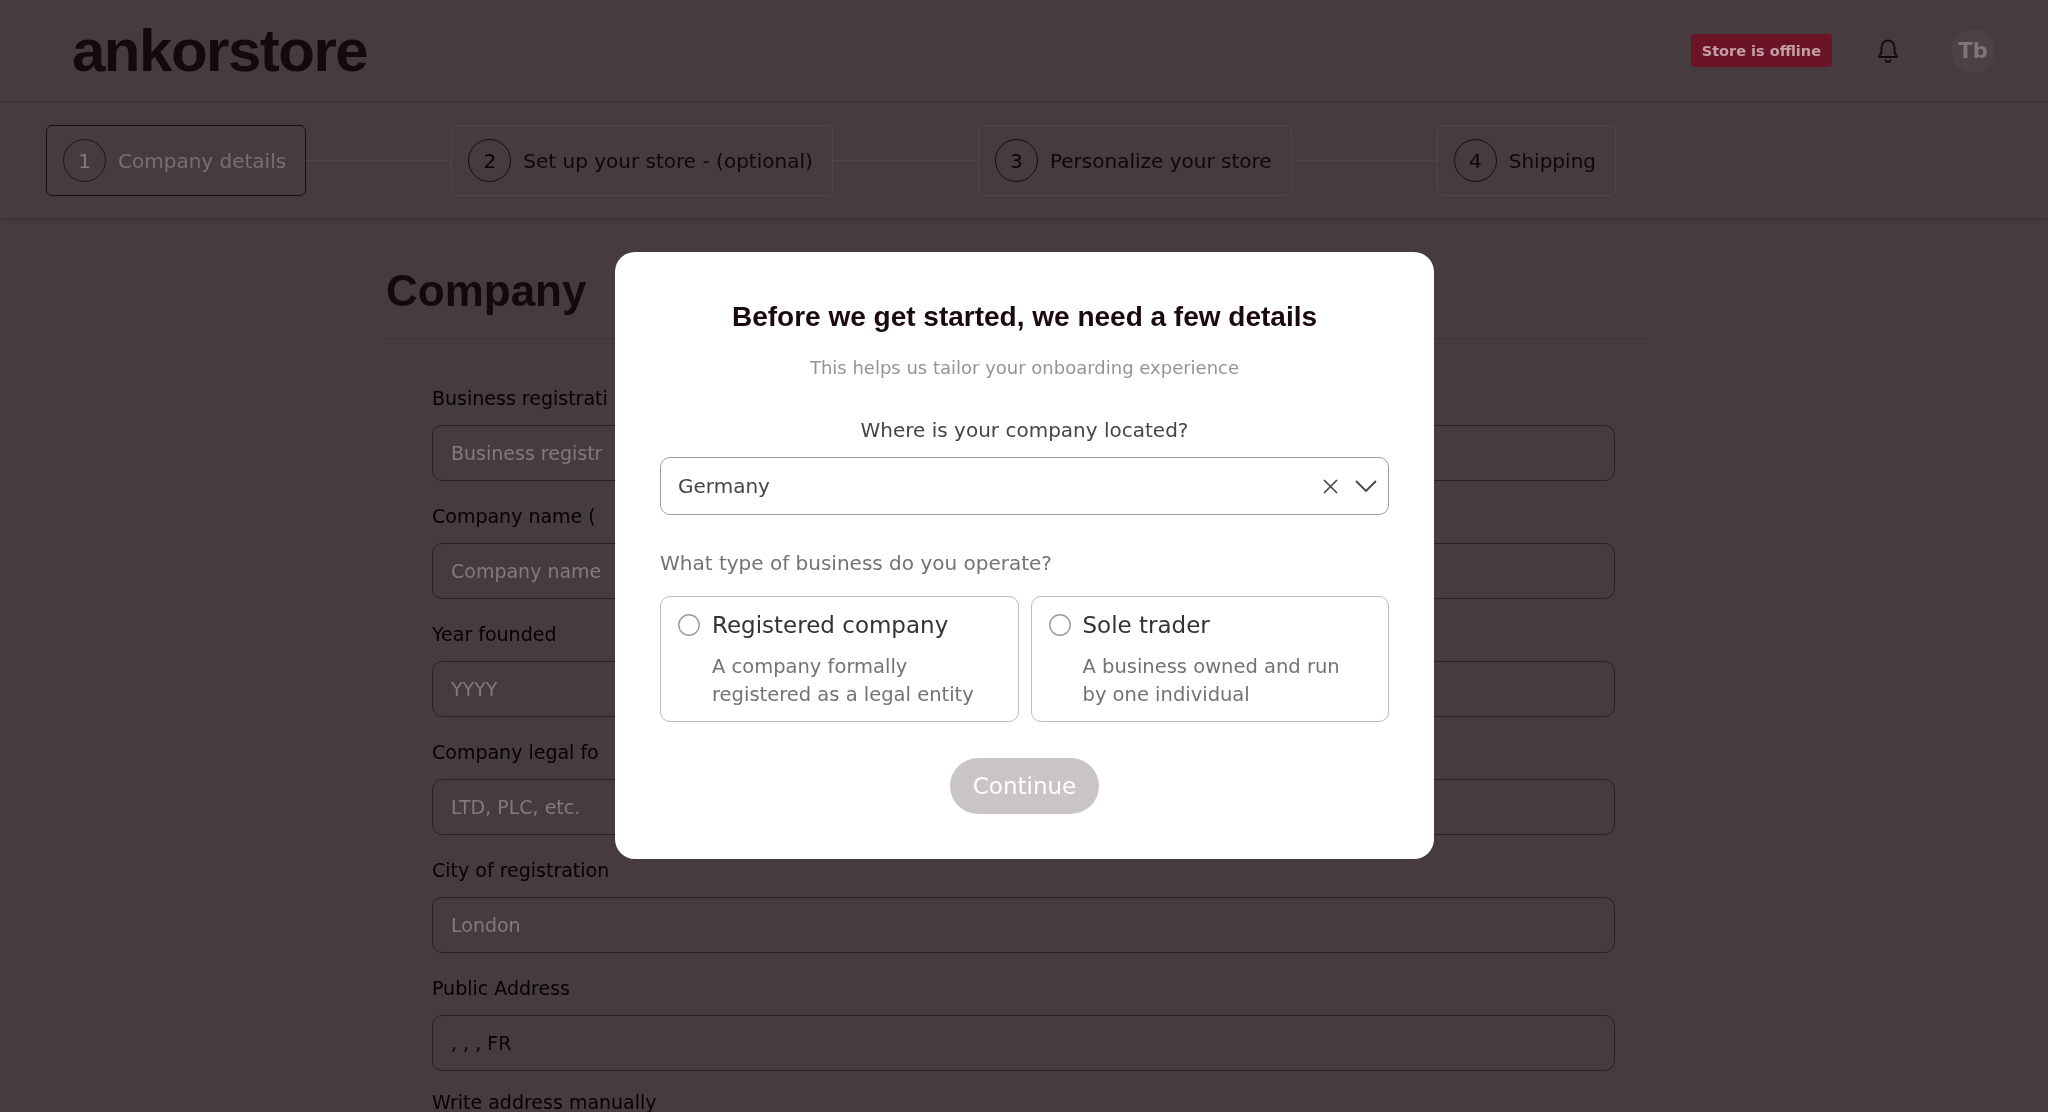 The image size is (2048, 1112). Describe the element at coordinates (514, 516) in the screenshot. I see `field-label: Company name (` at that location.